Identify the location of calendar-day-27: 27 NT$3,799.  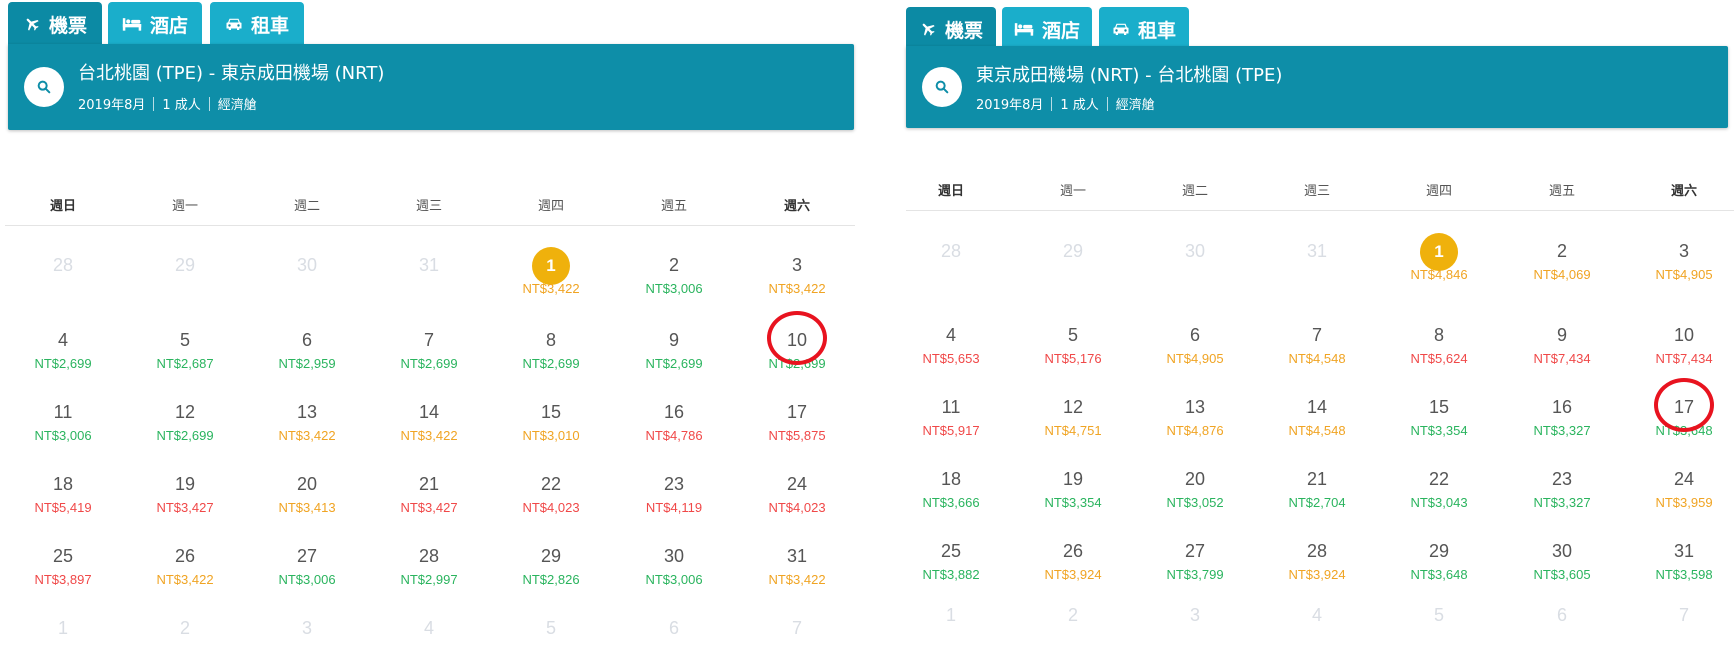
(1195, 560).